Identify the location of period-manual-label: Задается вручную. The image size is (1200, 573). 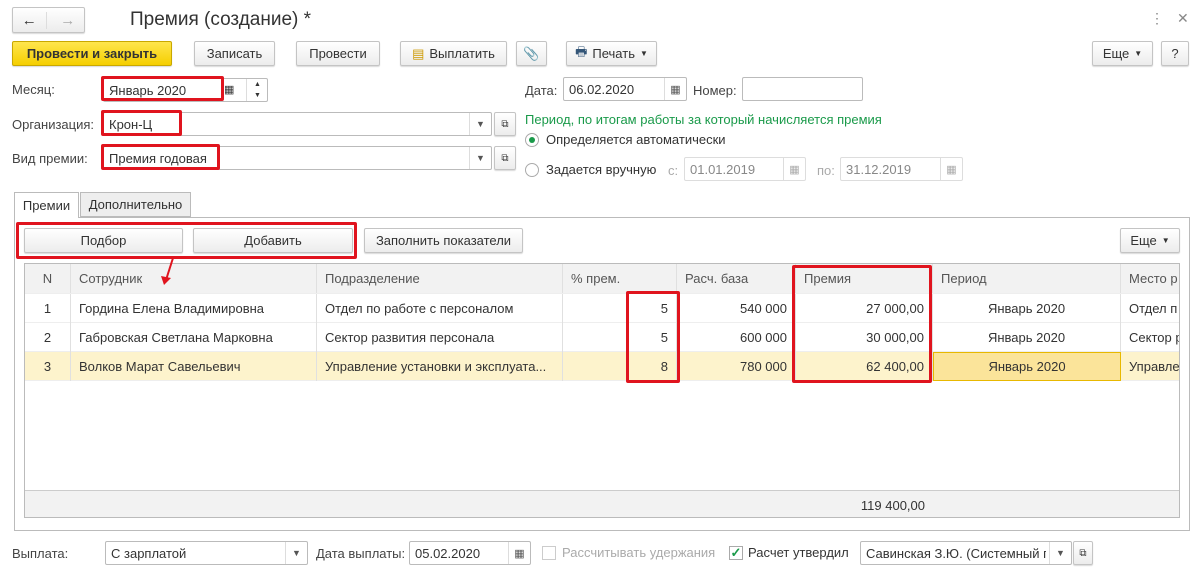
(601, 169).